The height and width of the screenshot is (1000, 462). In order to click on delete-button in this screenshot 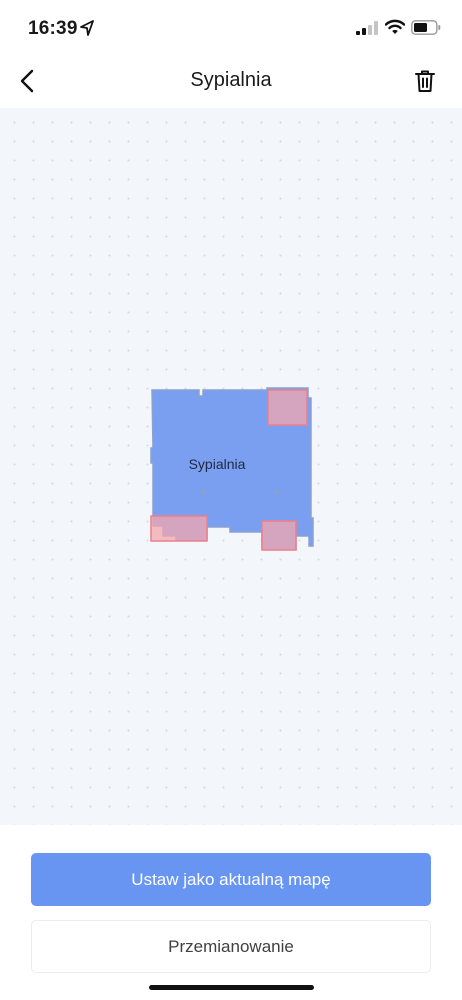, I will do `click(425, 81)`.